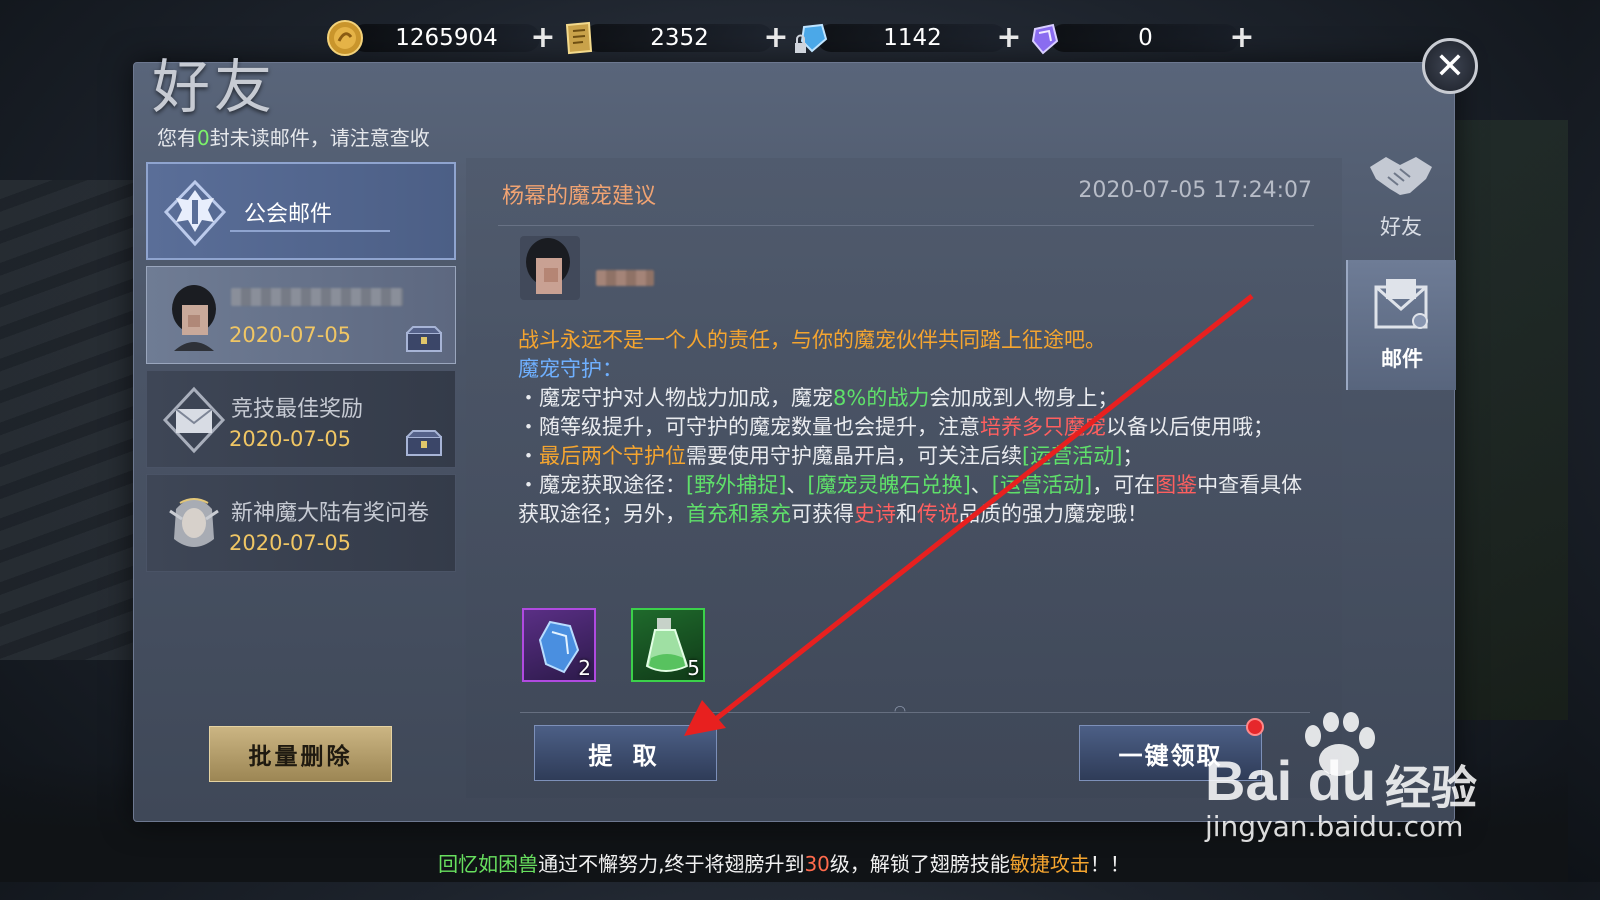 The width and height of the screenshot is (1600, 900). I want to click on envelope-icon, so click(194, 420).